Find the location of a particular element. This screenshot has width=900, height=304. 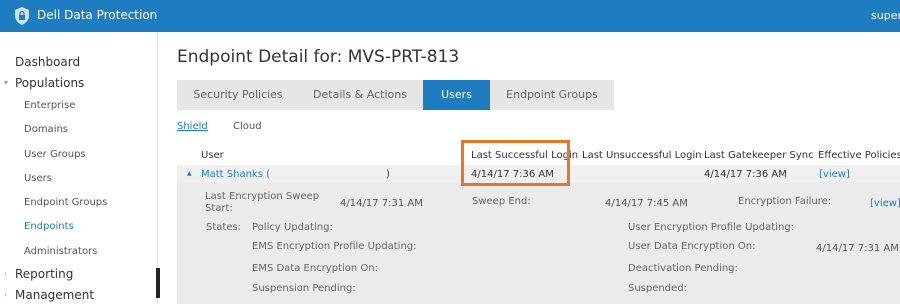

sweep-start-label: Last Encryption Sweep is located at coordinates (262, 196).